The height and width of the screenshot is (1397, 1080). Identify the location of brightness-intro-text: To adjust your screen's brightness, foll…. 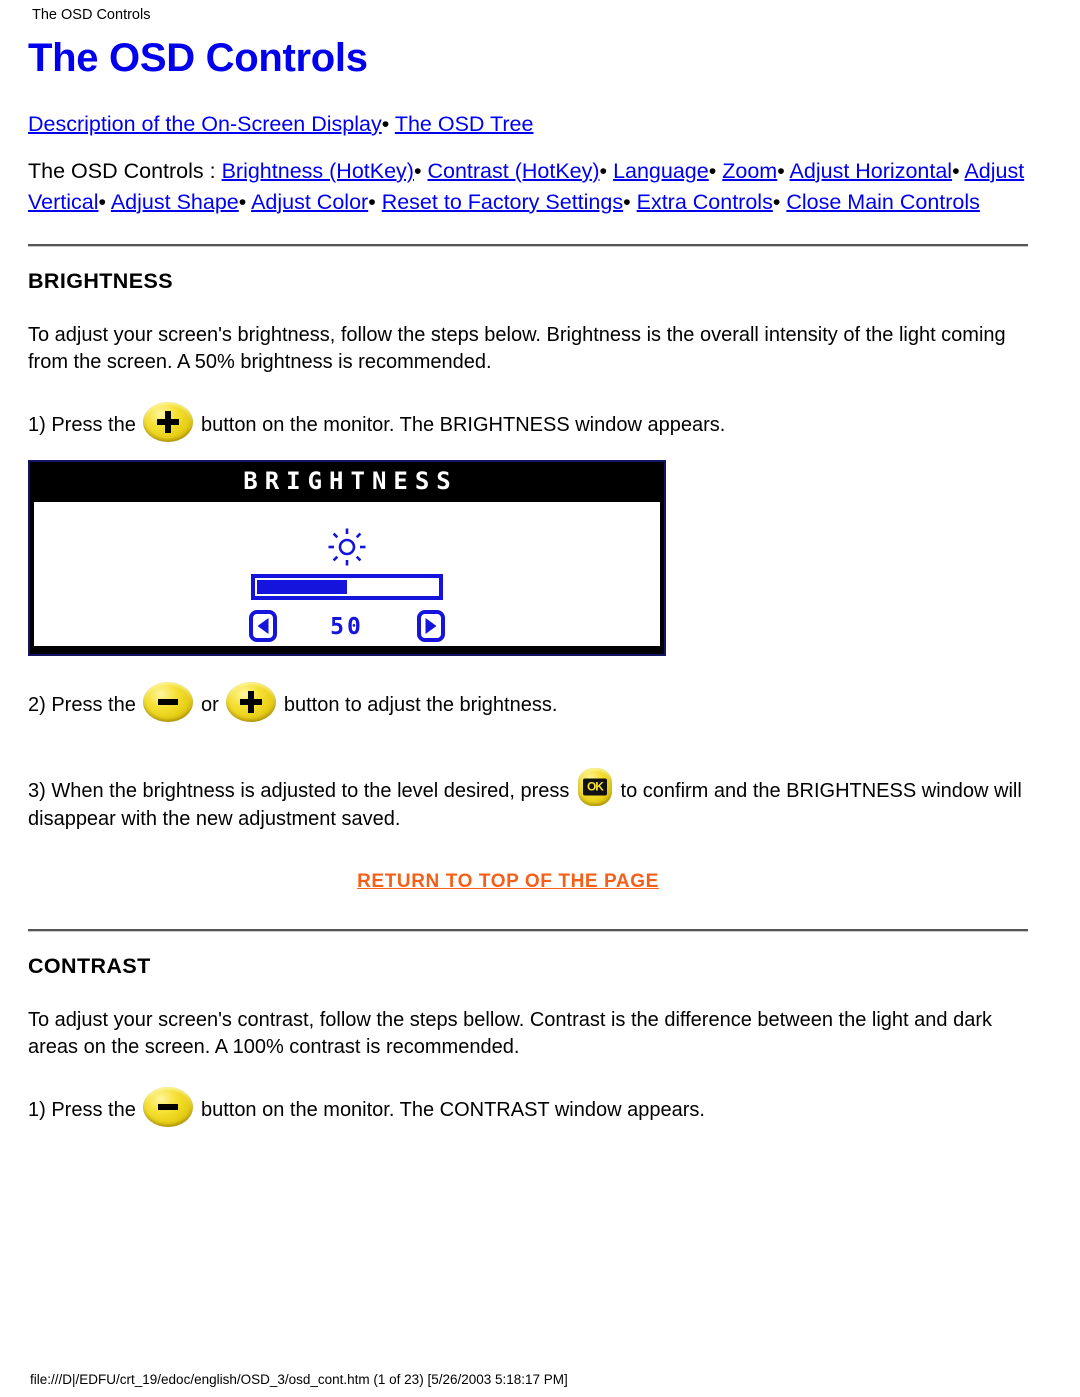
(517, 348).